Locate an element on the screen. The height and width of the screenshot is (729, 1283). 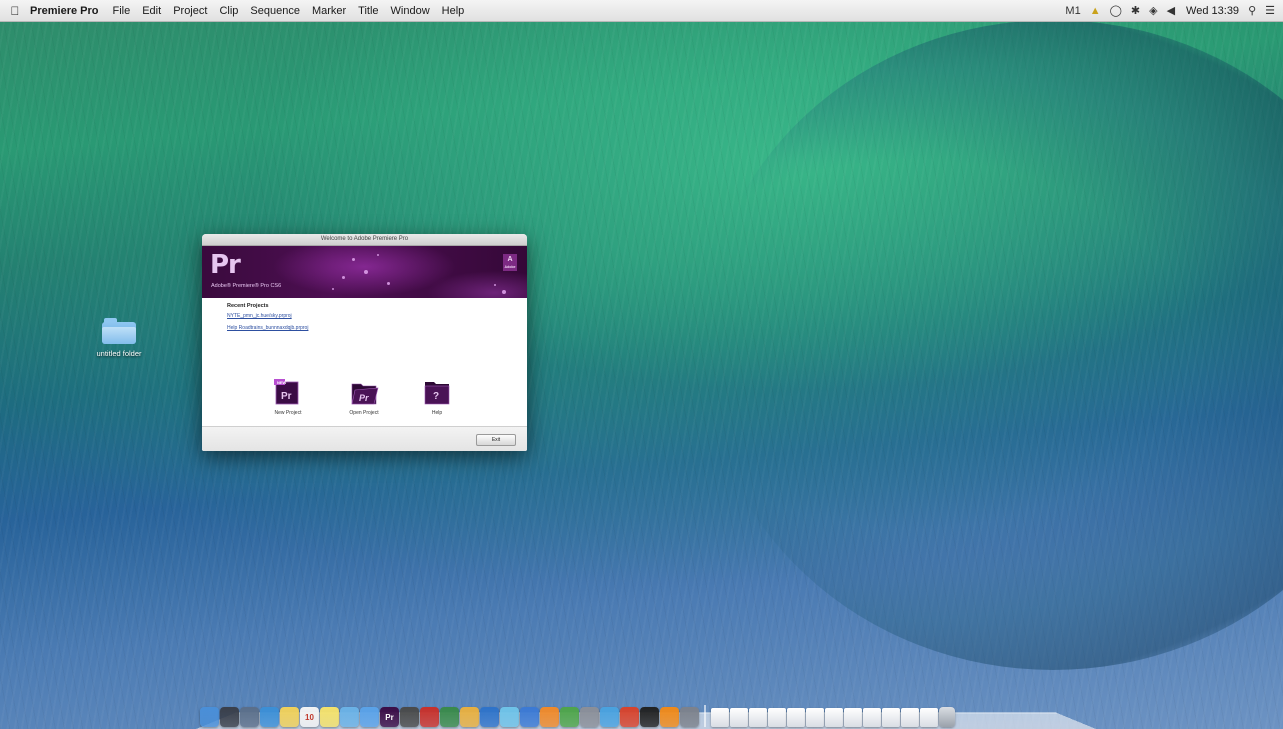
dock-app-red-icon is located at coordinates (429, 717).